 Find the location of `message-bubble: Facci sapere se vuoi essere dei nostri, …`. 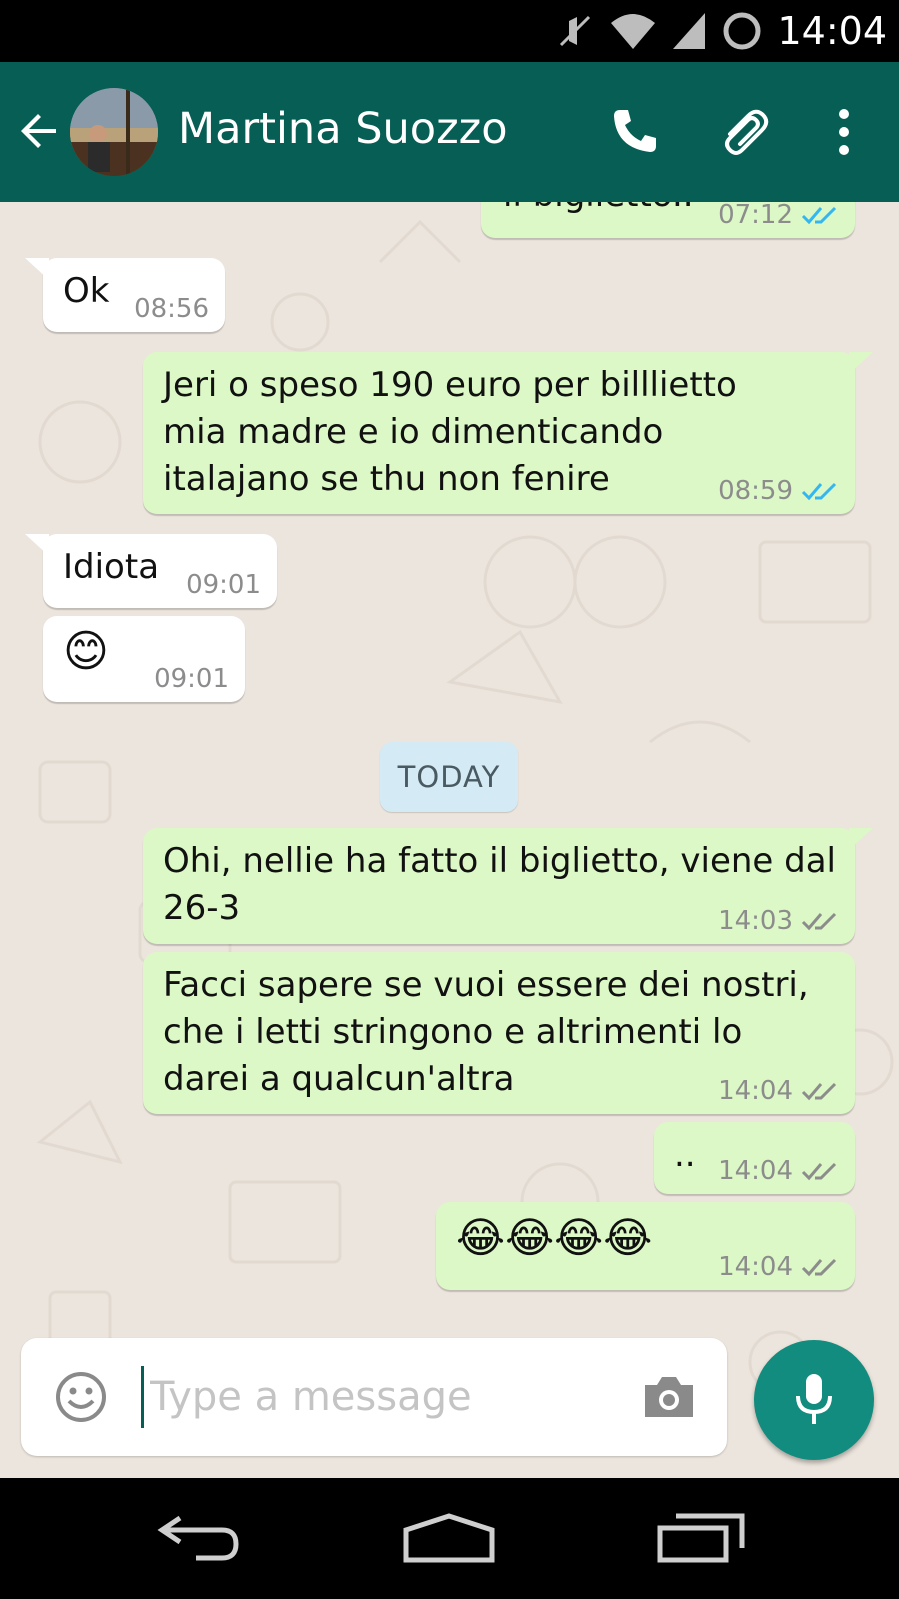

message-bubble: Facci sapere se vuoi essere dei nostri, … is located at coordinates (499, 1033).